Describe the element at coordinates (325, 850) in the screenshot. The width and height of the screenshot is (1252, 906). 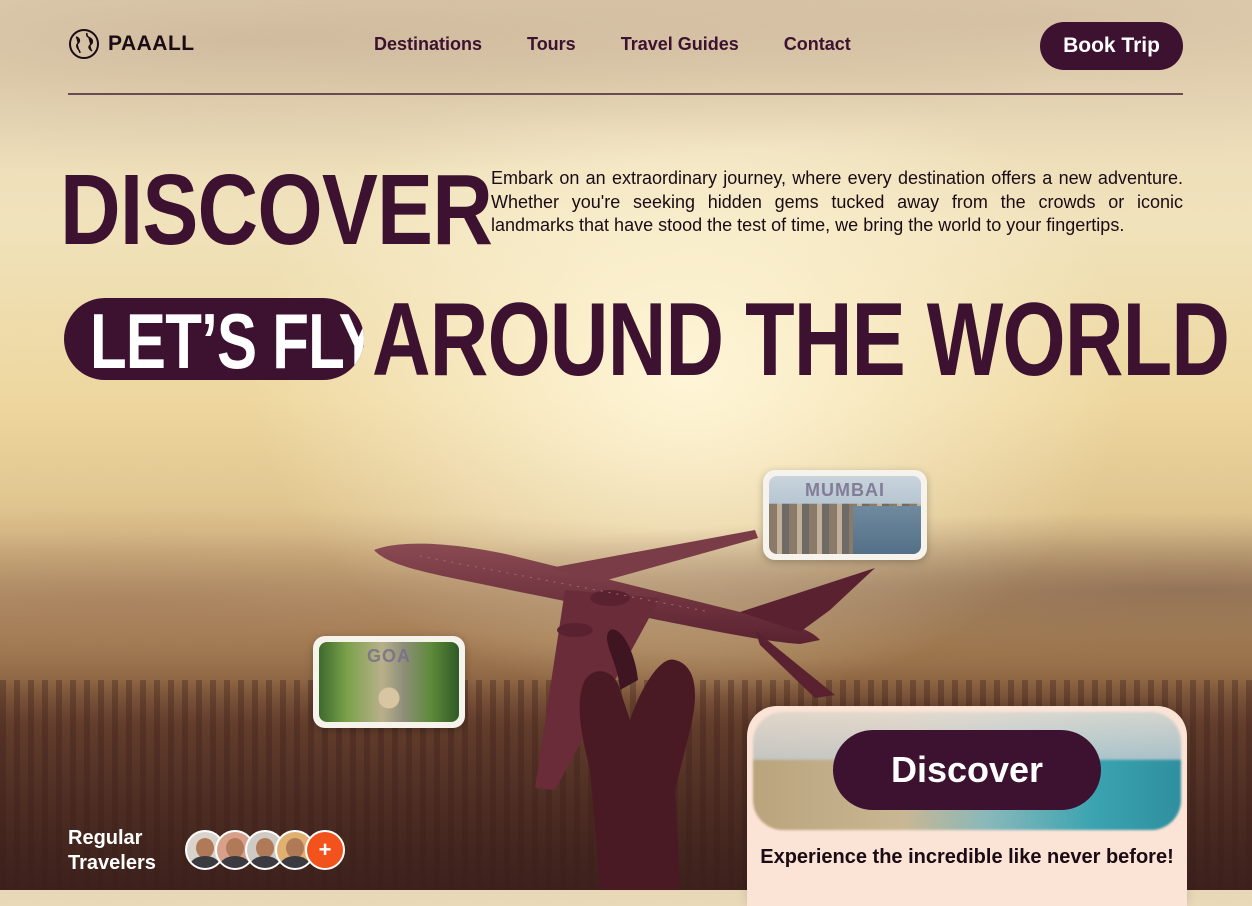
I see `more-travelers-button: +` at that location.